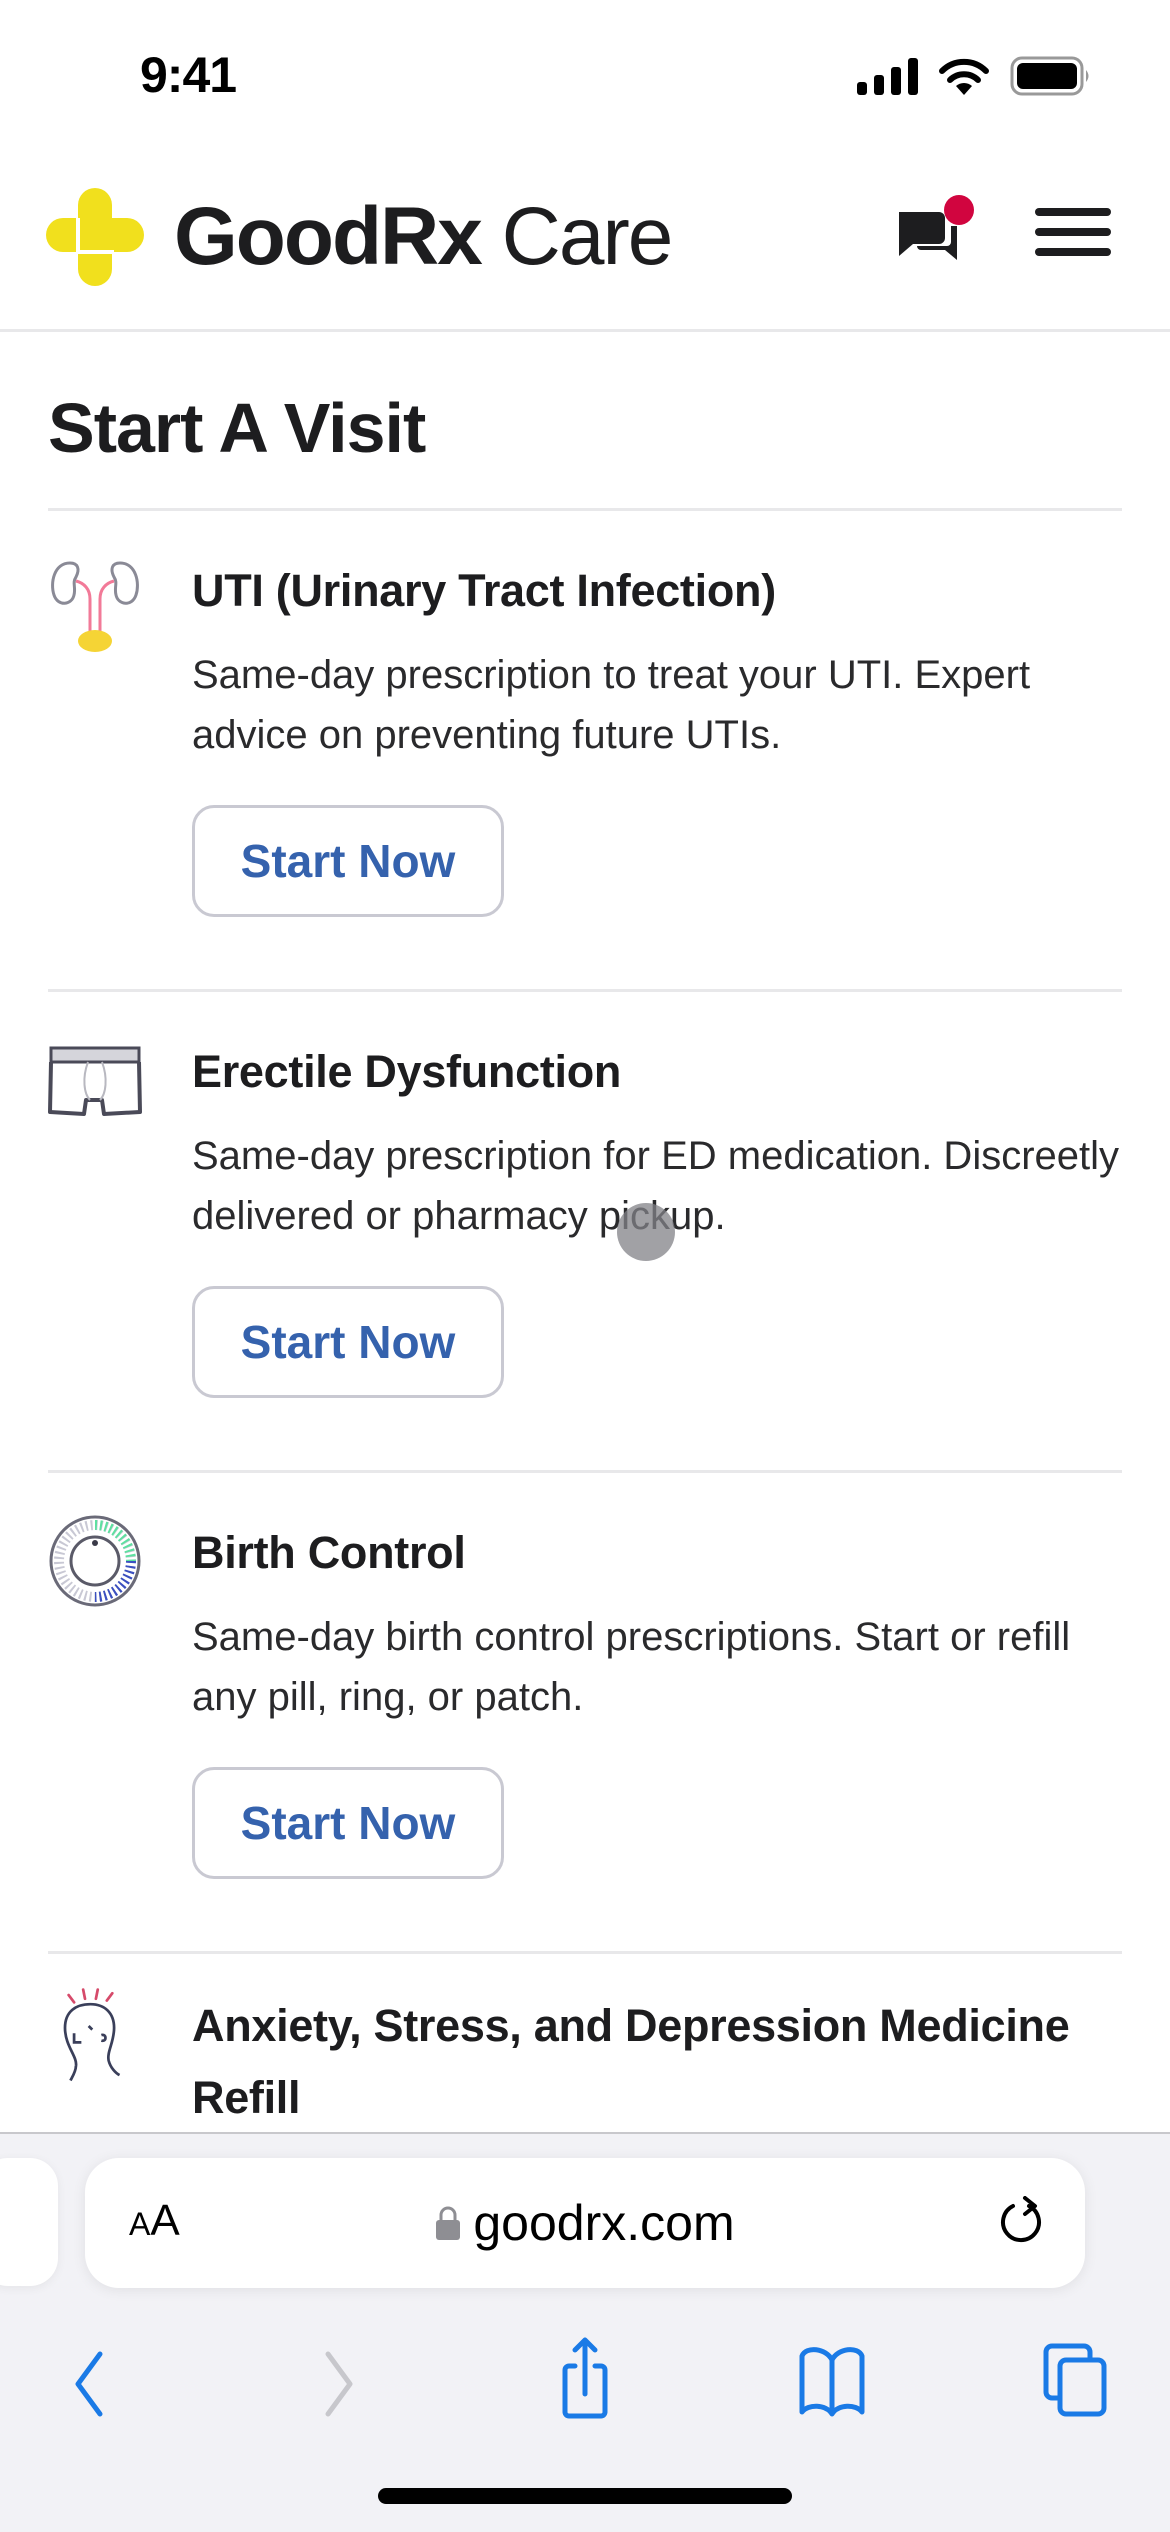 The width and height of the screenshot is (1170, 2532). What do you see at coordinates (340, 2379) in the screenshot?
I see `forward-icon` at bounding box center [340, 2379].